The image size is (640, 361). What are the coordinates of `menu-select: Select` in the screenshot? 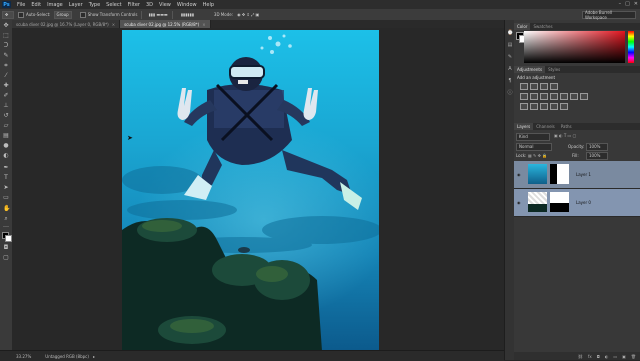 It's located at (113, 5).